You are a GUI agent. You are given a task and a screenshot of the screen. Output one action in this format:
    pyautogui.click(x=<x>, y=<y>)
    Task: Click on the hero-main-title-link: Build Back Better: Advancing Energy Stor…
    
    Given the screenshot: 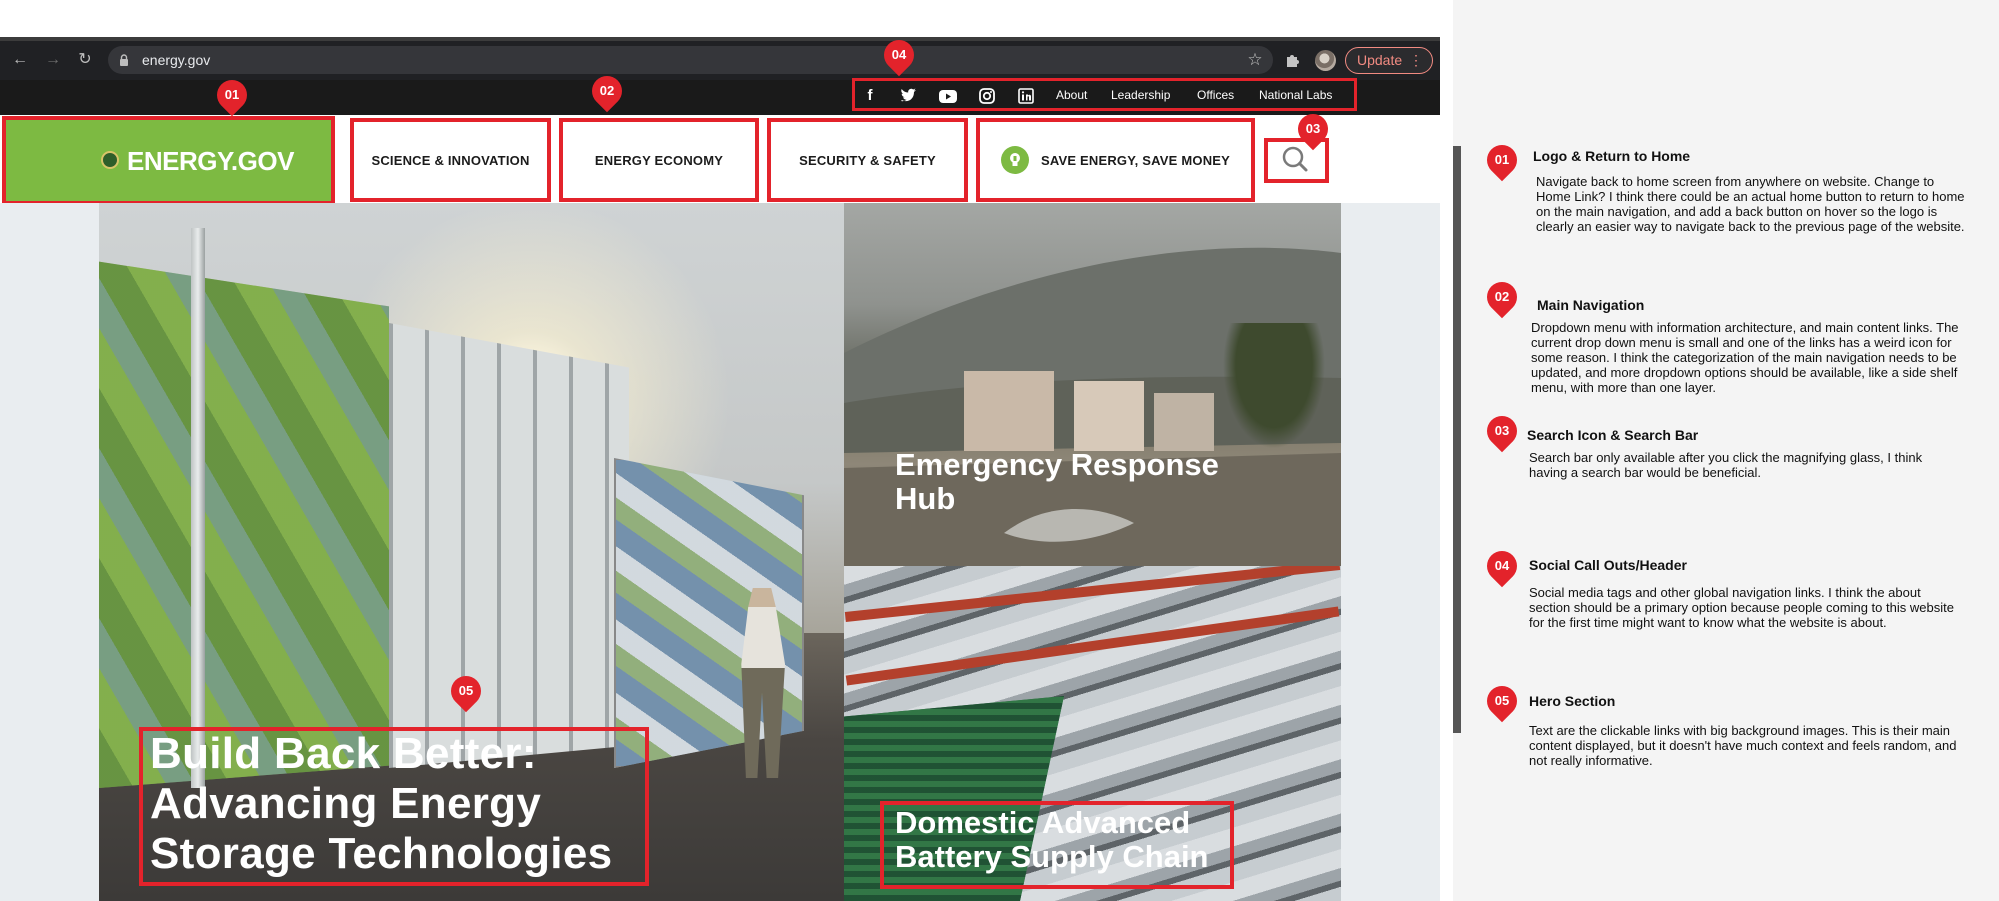 What is the action you would take?
    pyautogui.click(x=400, y=804)
    